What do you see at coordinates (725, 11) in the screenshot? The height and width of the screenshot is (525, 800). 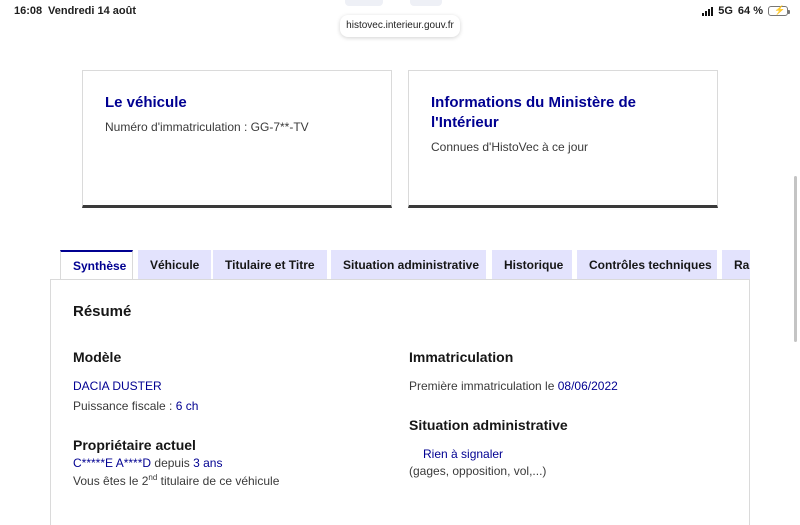 I see `network-label: 5G` at bounding box center [725, 11].